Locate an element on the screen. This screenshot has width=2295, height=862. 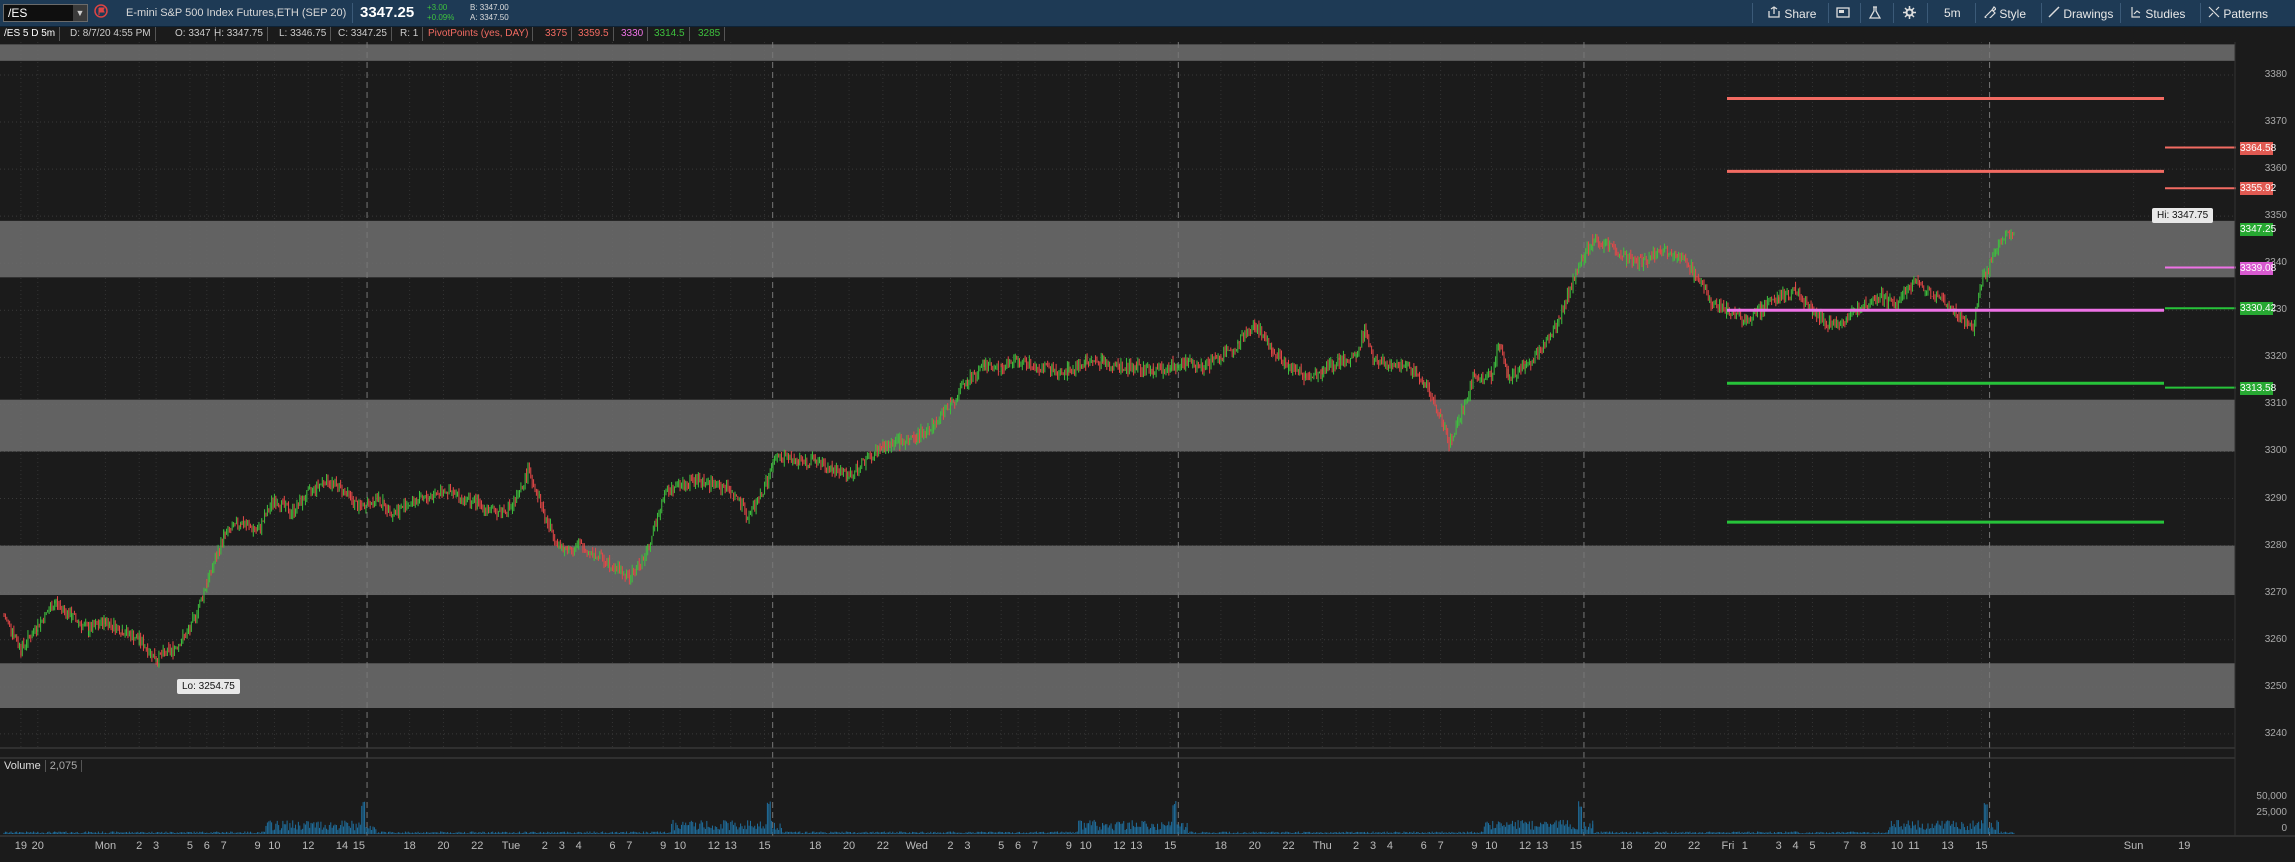
volume-bars is located at coordinates (1009, 817).